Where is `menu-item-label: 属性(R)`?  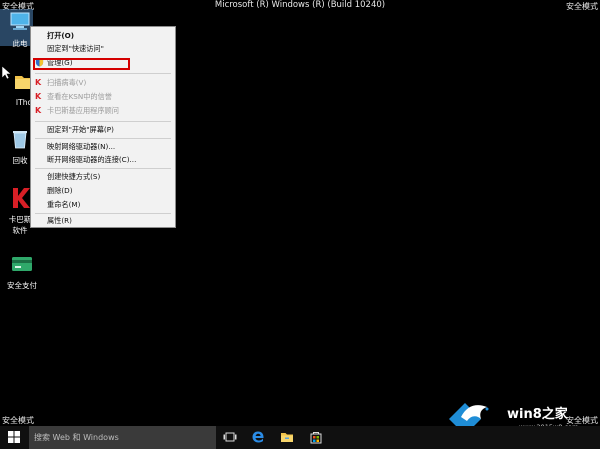 menu-item-label: 属性(R) is located at coordinates (59, 220).